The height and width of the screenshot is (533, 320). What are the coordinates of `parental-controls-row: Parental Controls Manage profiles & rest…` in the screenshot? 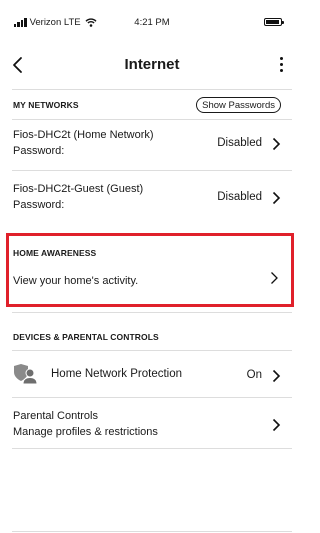 It's located at (152, 423).